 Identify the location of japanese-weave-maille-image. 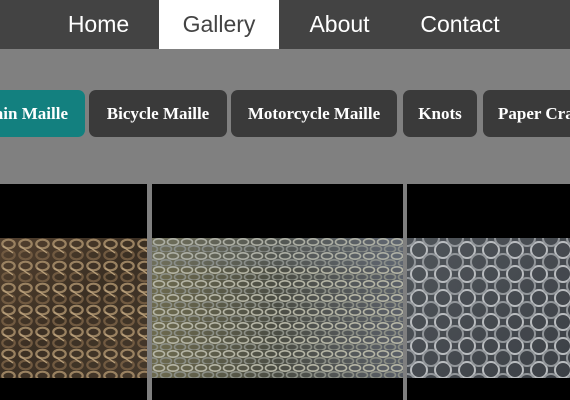
(488, 308).